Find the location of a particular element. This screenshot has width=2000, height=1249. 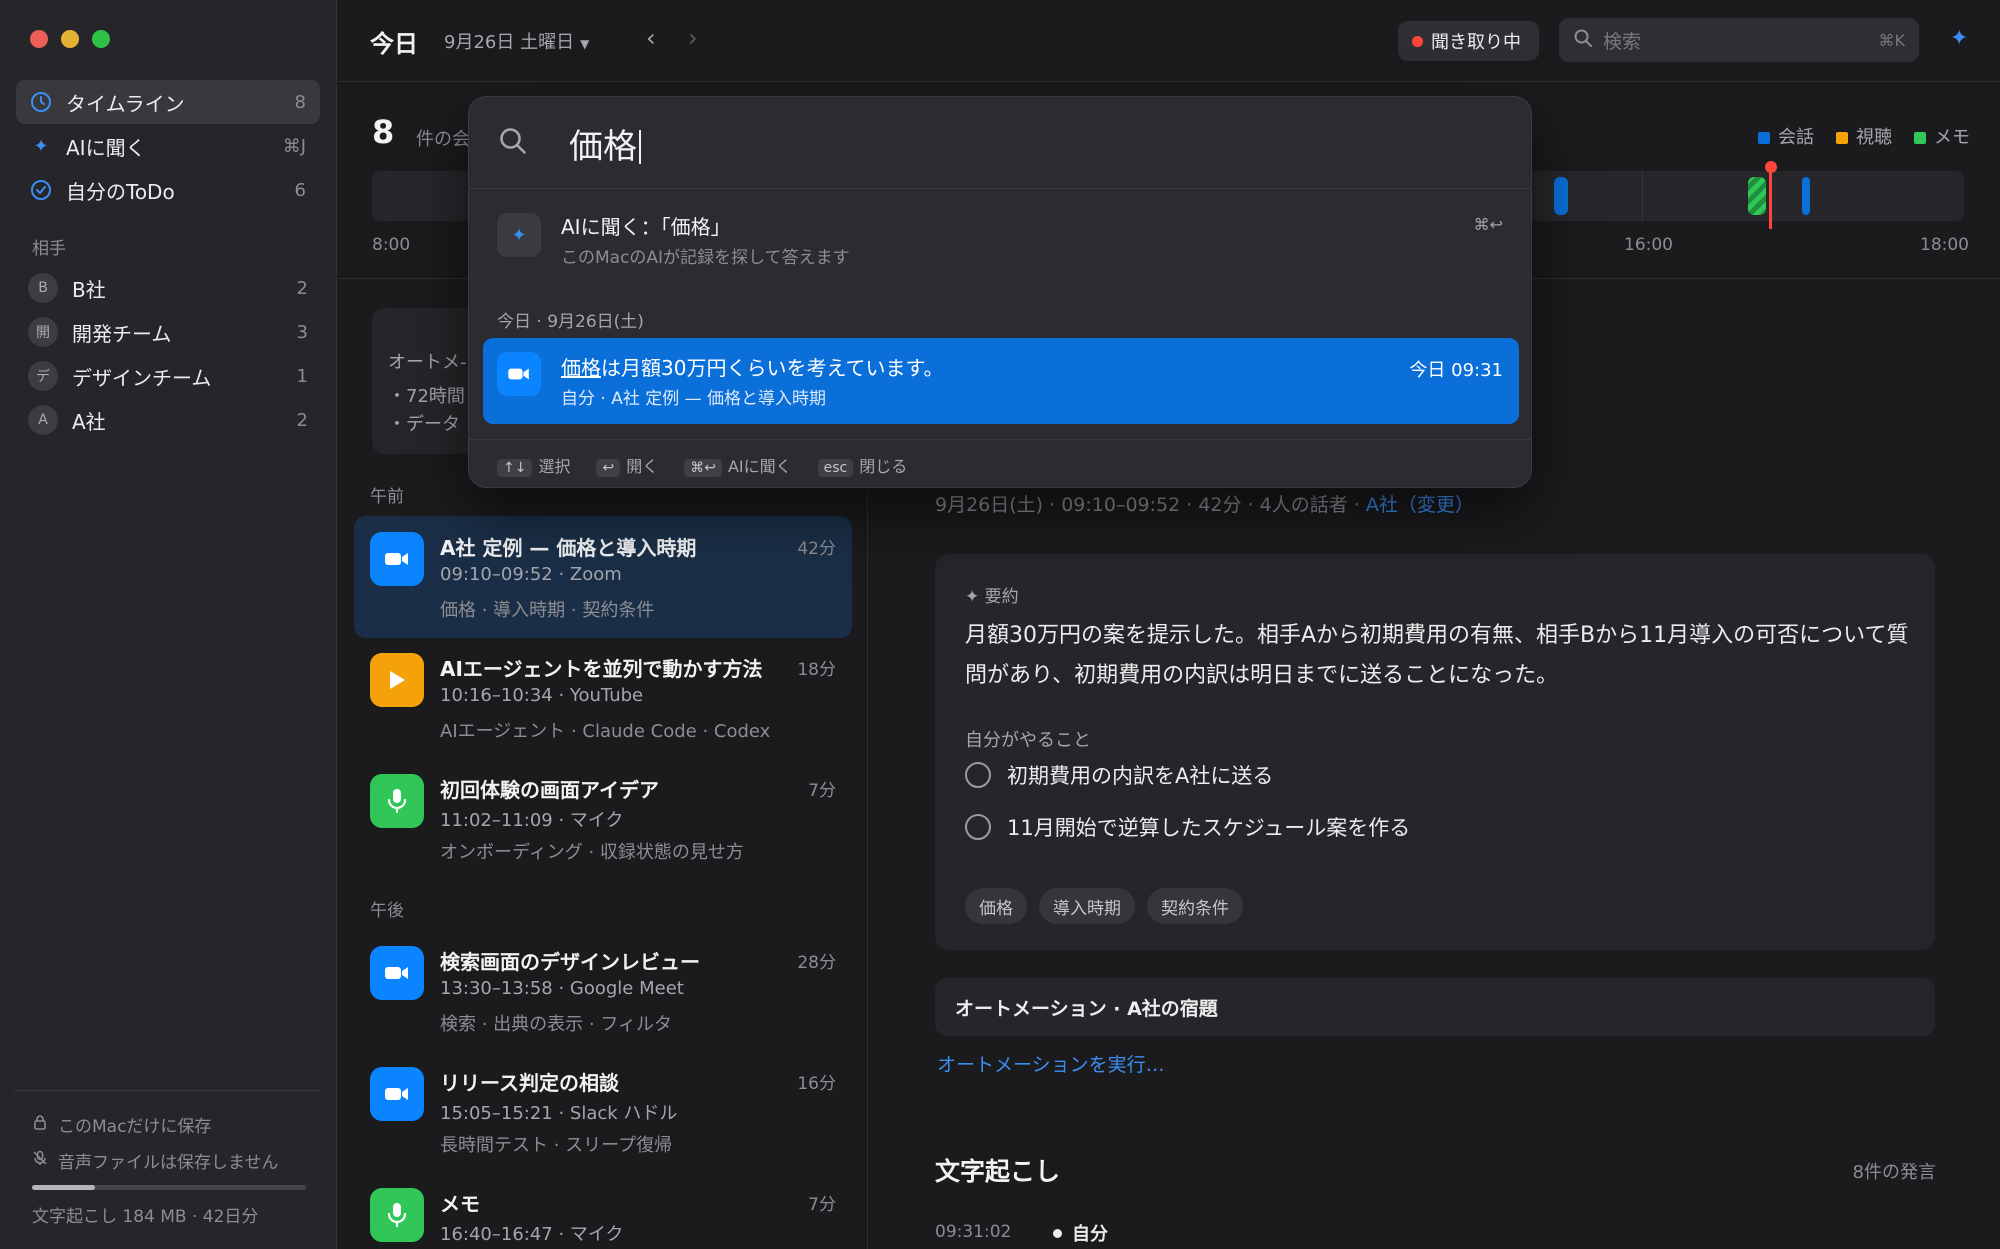

sidebar-contact-b: B B社 2 is located at coordinates (168, 288).